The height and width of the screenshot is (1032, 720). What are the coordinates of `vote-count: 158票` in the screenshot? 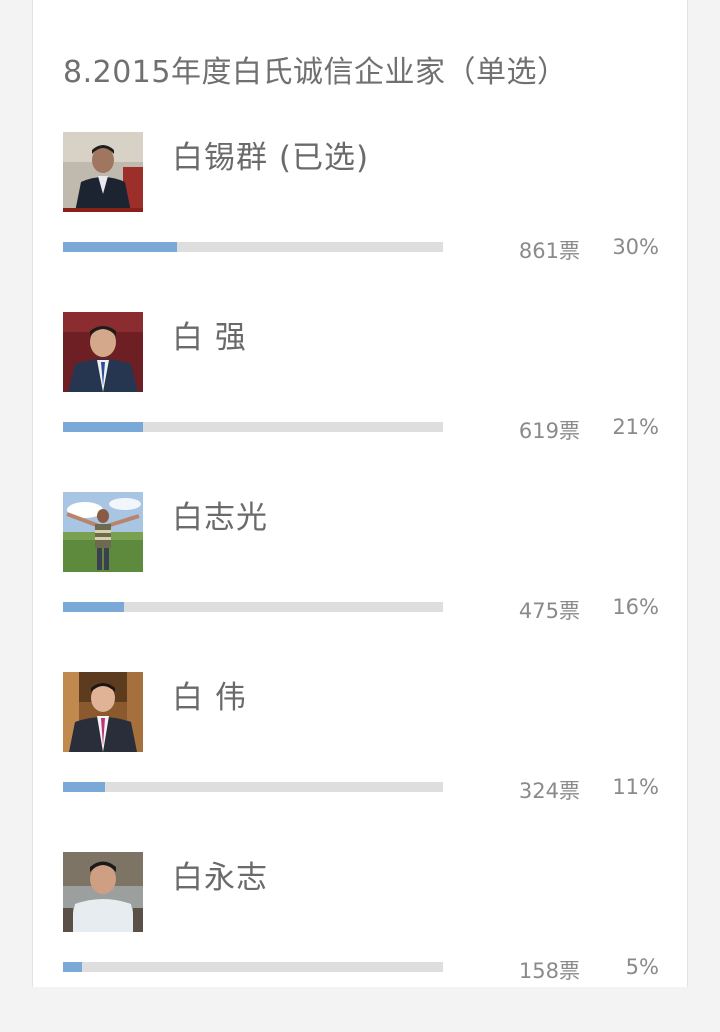 It's located at (549, 971).